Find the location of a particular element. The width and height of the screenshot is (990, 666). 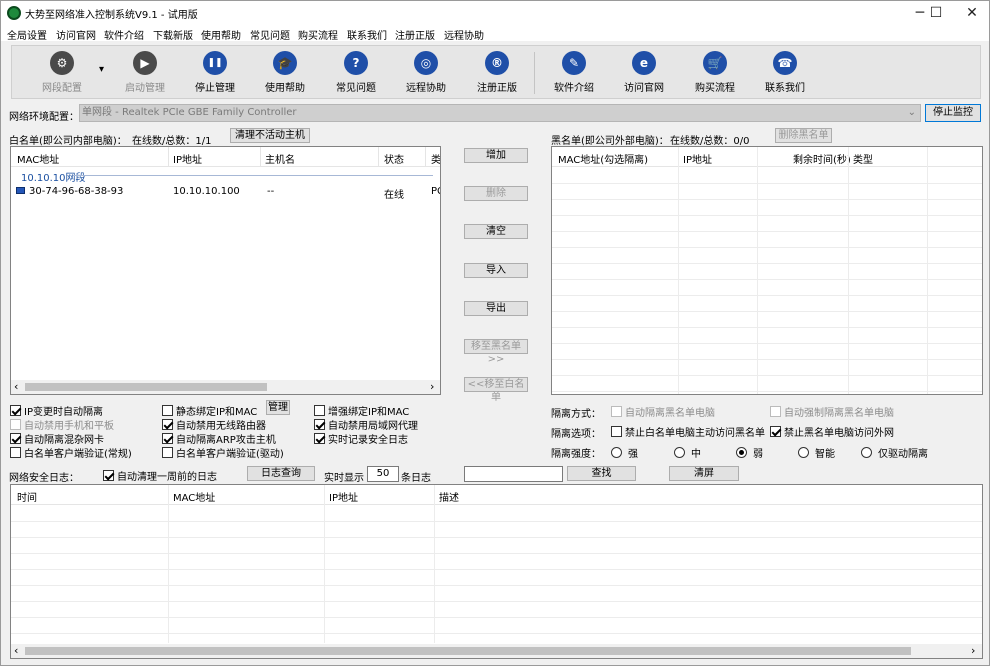

forbid-white-access-checkbox: 禁止白名单电脑主动访问黑名单 is located at coordinates (688, 431).